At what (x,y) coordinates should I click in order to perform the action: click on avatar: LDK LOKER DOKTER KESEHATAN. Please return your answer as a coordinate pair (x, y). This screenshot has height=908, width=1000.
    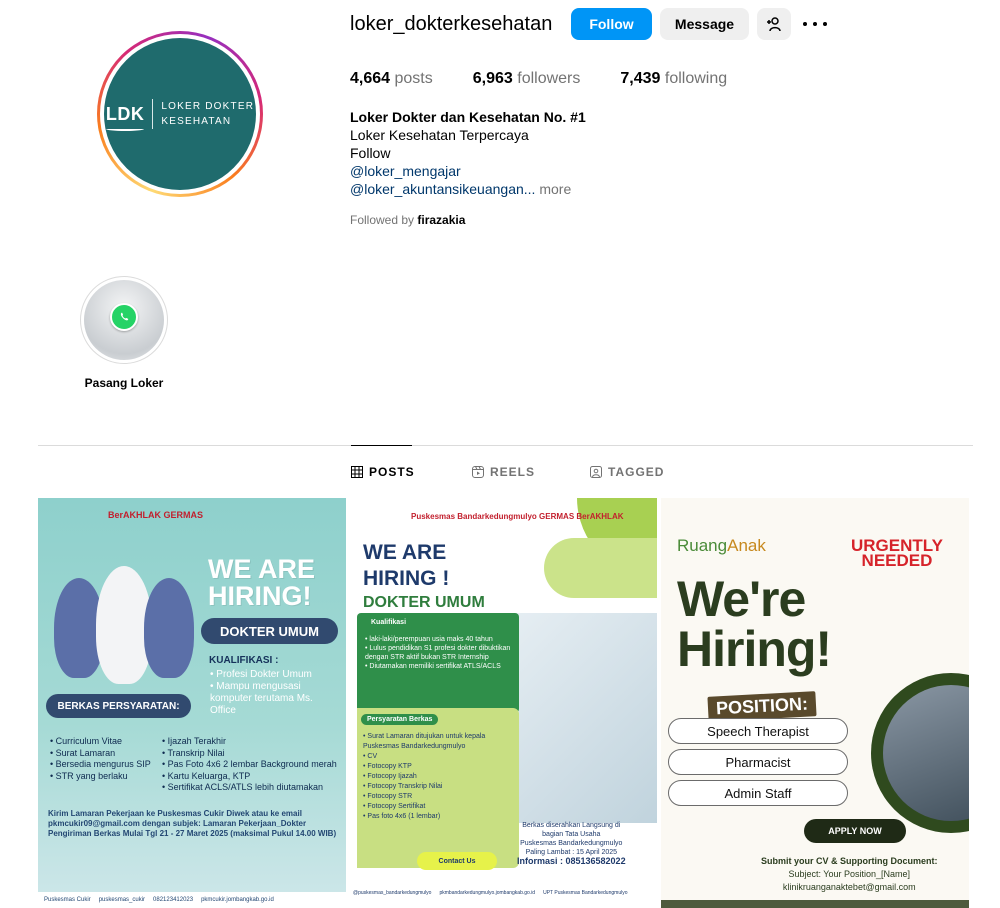
    Looking at the image, I should click on (180, 114).